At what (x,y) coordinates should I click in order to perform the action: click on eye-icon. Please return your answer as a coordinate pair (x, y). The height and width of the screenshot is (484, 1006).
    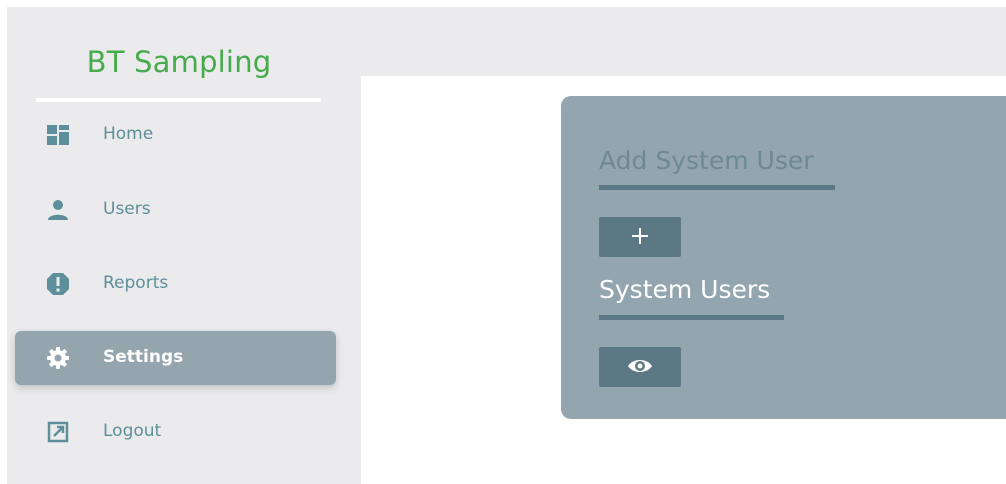
    Looking at the image, I should click on (640, 367).